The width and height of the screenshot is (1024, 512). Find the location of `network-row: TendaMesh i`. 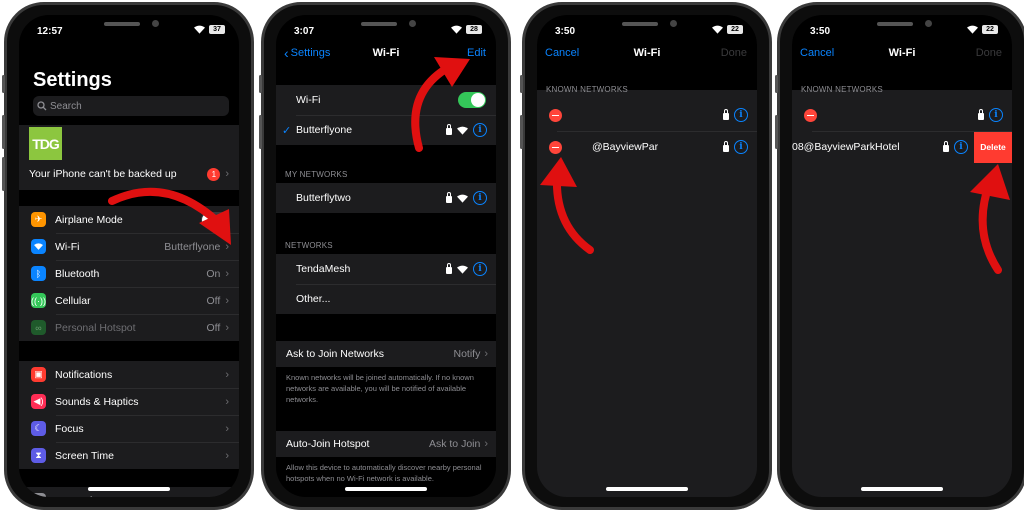

network-row: TendaMesh i is located at coordinates (386, 269).